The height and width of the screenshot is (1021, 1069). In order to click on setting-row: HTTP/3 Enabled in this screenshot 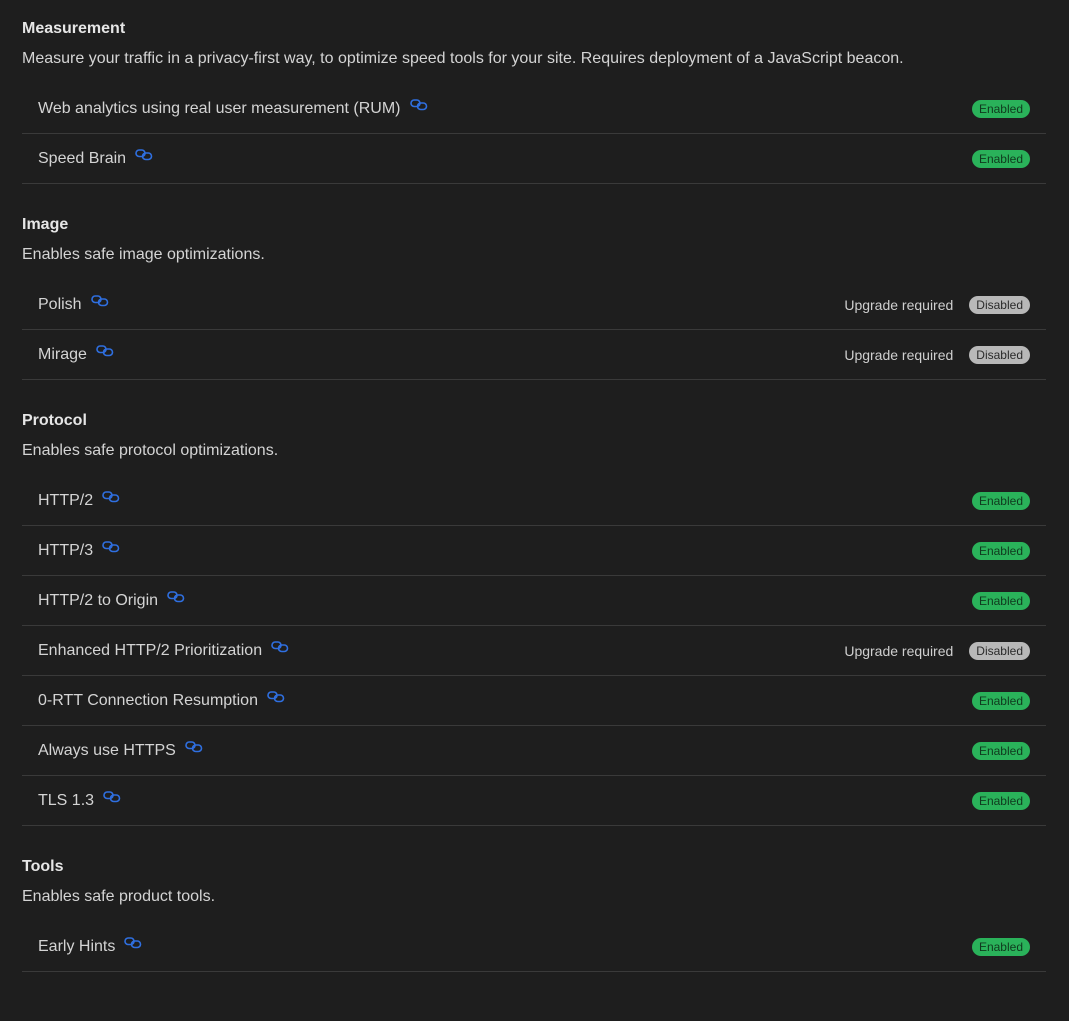, I will do `click(534, 551)`.